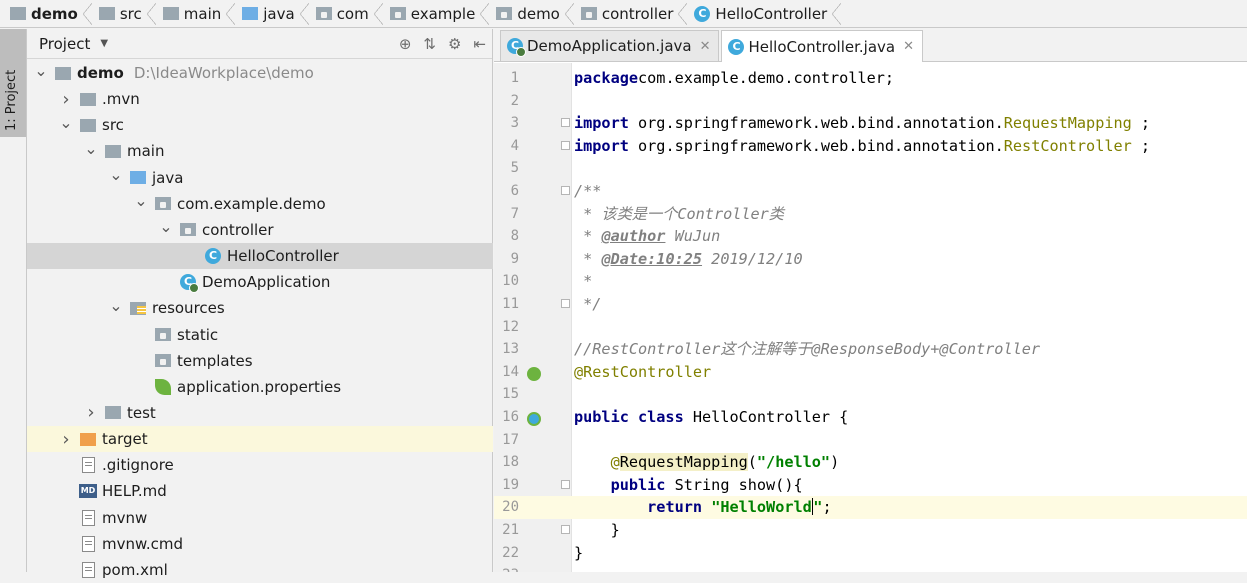 The height and width of the screenshot is (583, 1247). I want to click on tree-node: static, so click(260, 335).